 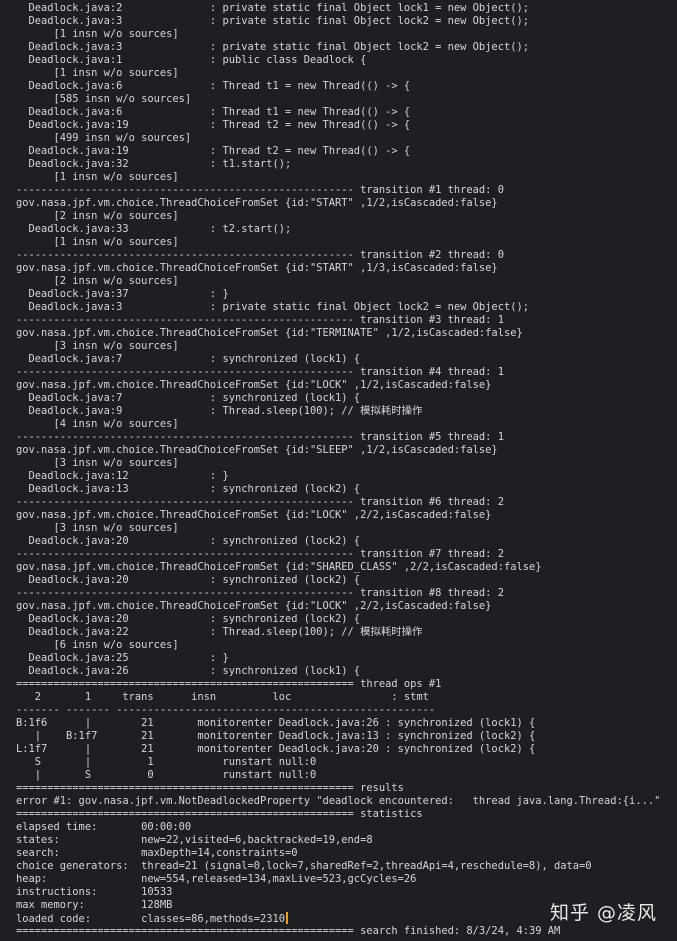 What do you see at coordinates (222, 697) in the screenshot?
I see `console-line: 2 1 trans insn loc : stmt` at bounding box center [222, 697].